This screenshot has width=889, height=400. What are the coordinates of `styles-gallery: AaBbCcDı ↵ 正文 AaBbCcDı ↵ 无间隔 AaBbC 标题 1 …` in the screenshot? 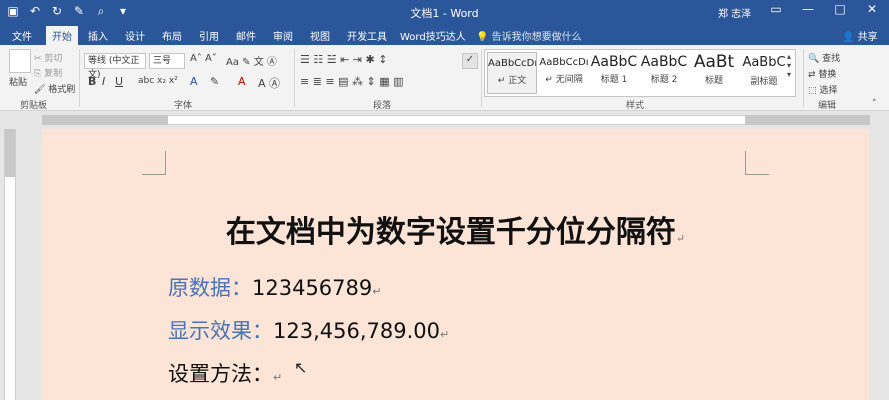 It's located at (640, 73).